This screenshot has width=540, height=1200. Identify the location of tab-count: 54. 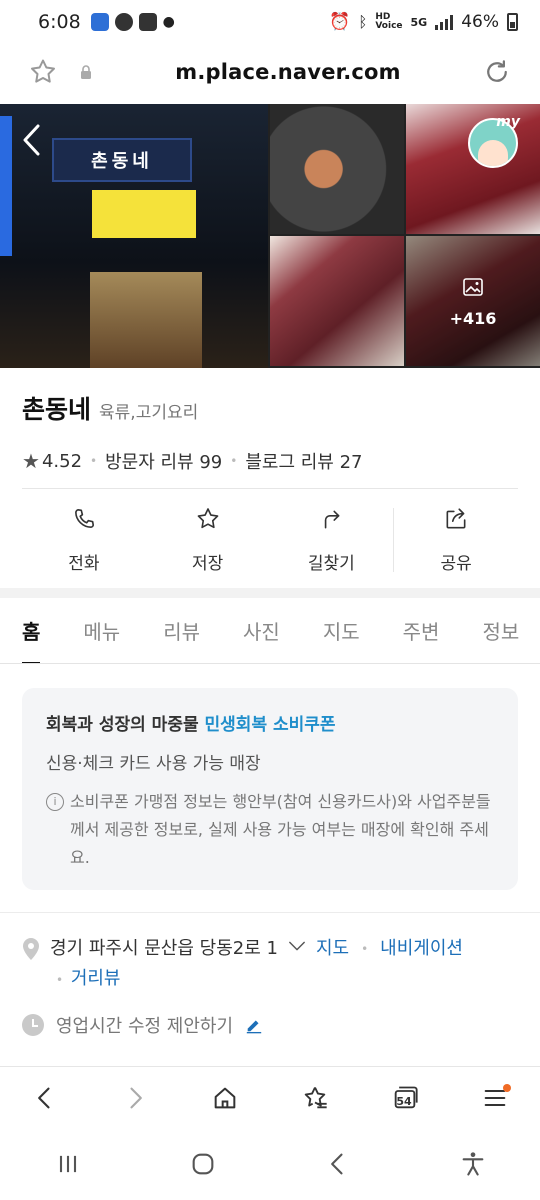
(404, 1101).